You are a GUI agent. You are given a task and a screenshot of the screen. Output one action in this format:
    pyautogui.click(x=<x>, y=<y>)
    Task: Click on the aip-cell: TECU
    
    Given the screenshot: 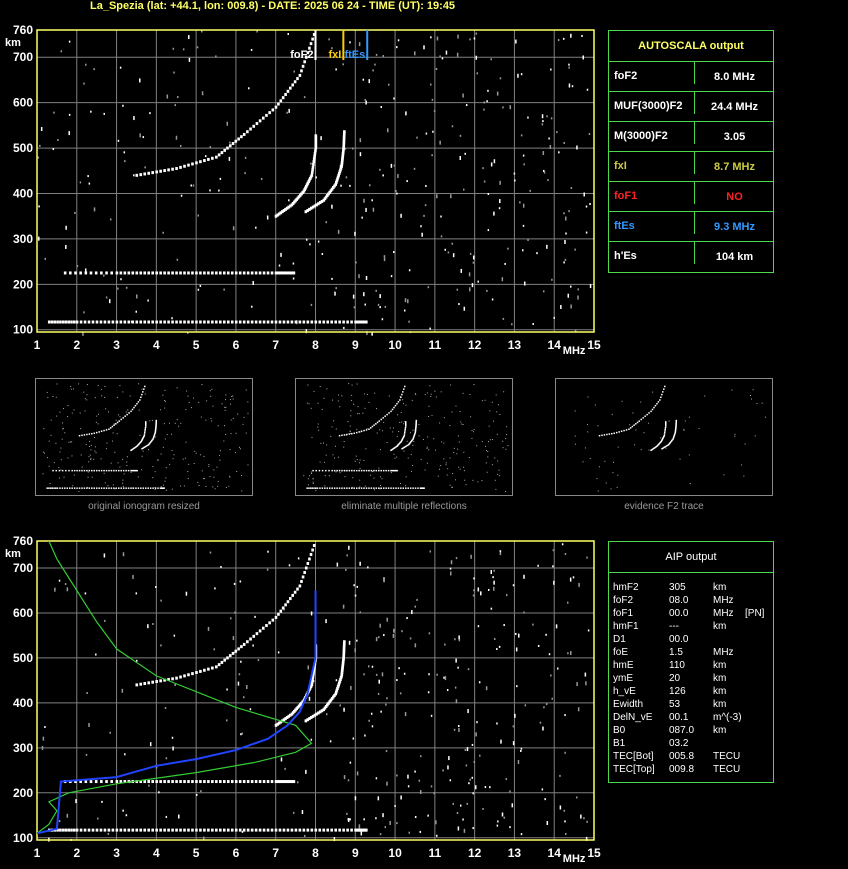 What is the action you would take?
    pyautogui.click(x=727, y=756)
    